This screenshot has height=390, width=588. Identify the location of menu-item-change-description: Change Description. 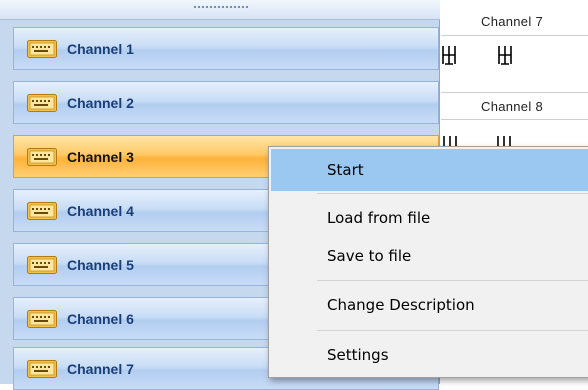
(429, 305).